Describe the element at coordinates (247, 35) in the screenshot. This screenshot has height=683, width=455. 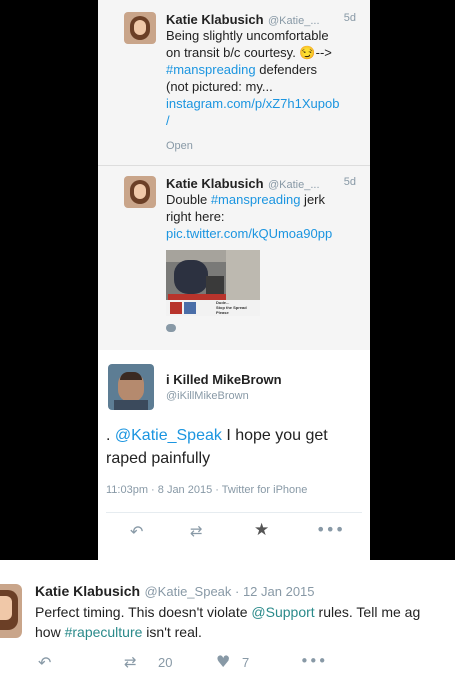
I see `text-line: Being slightly uncomfortable` at that location.